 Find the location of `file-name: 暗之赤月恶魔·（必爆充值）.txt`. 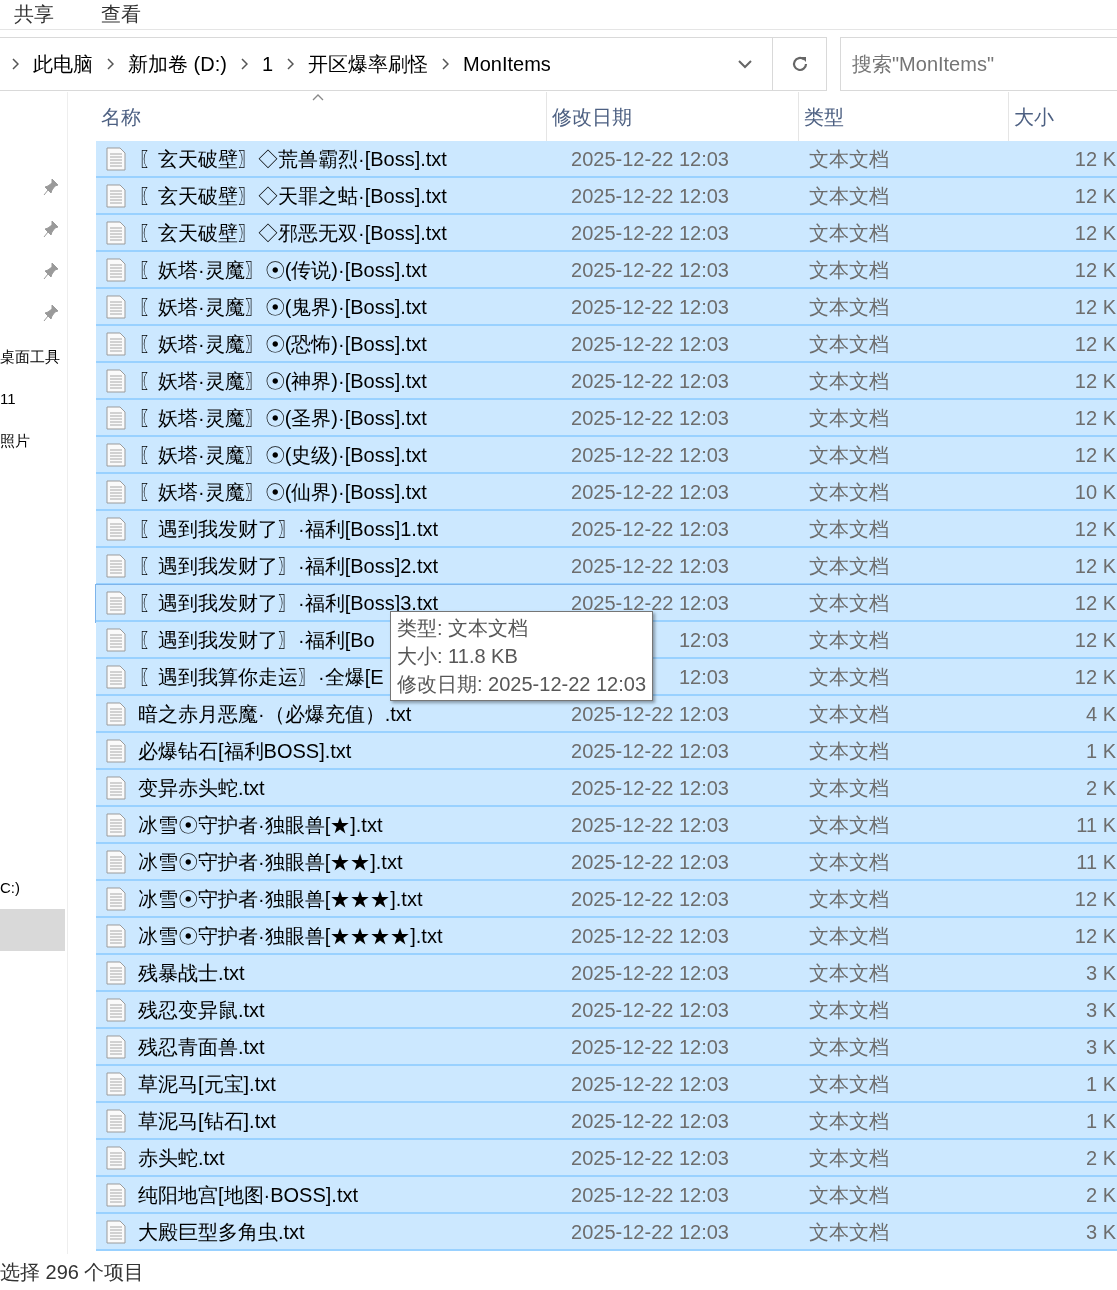

file-name: 暗之赤月恶魔·（必爆充值）.txt is located at coordinates (275, 714).